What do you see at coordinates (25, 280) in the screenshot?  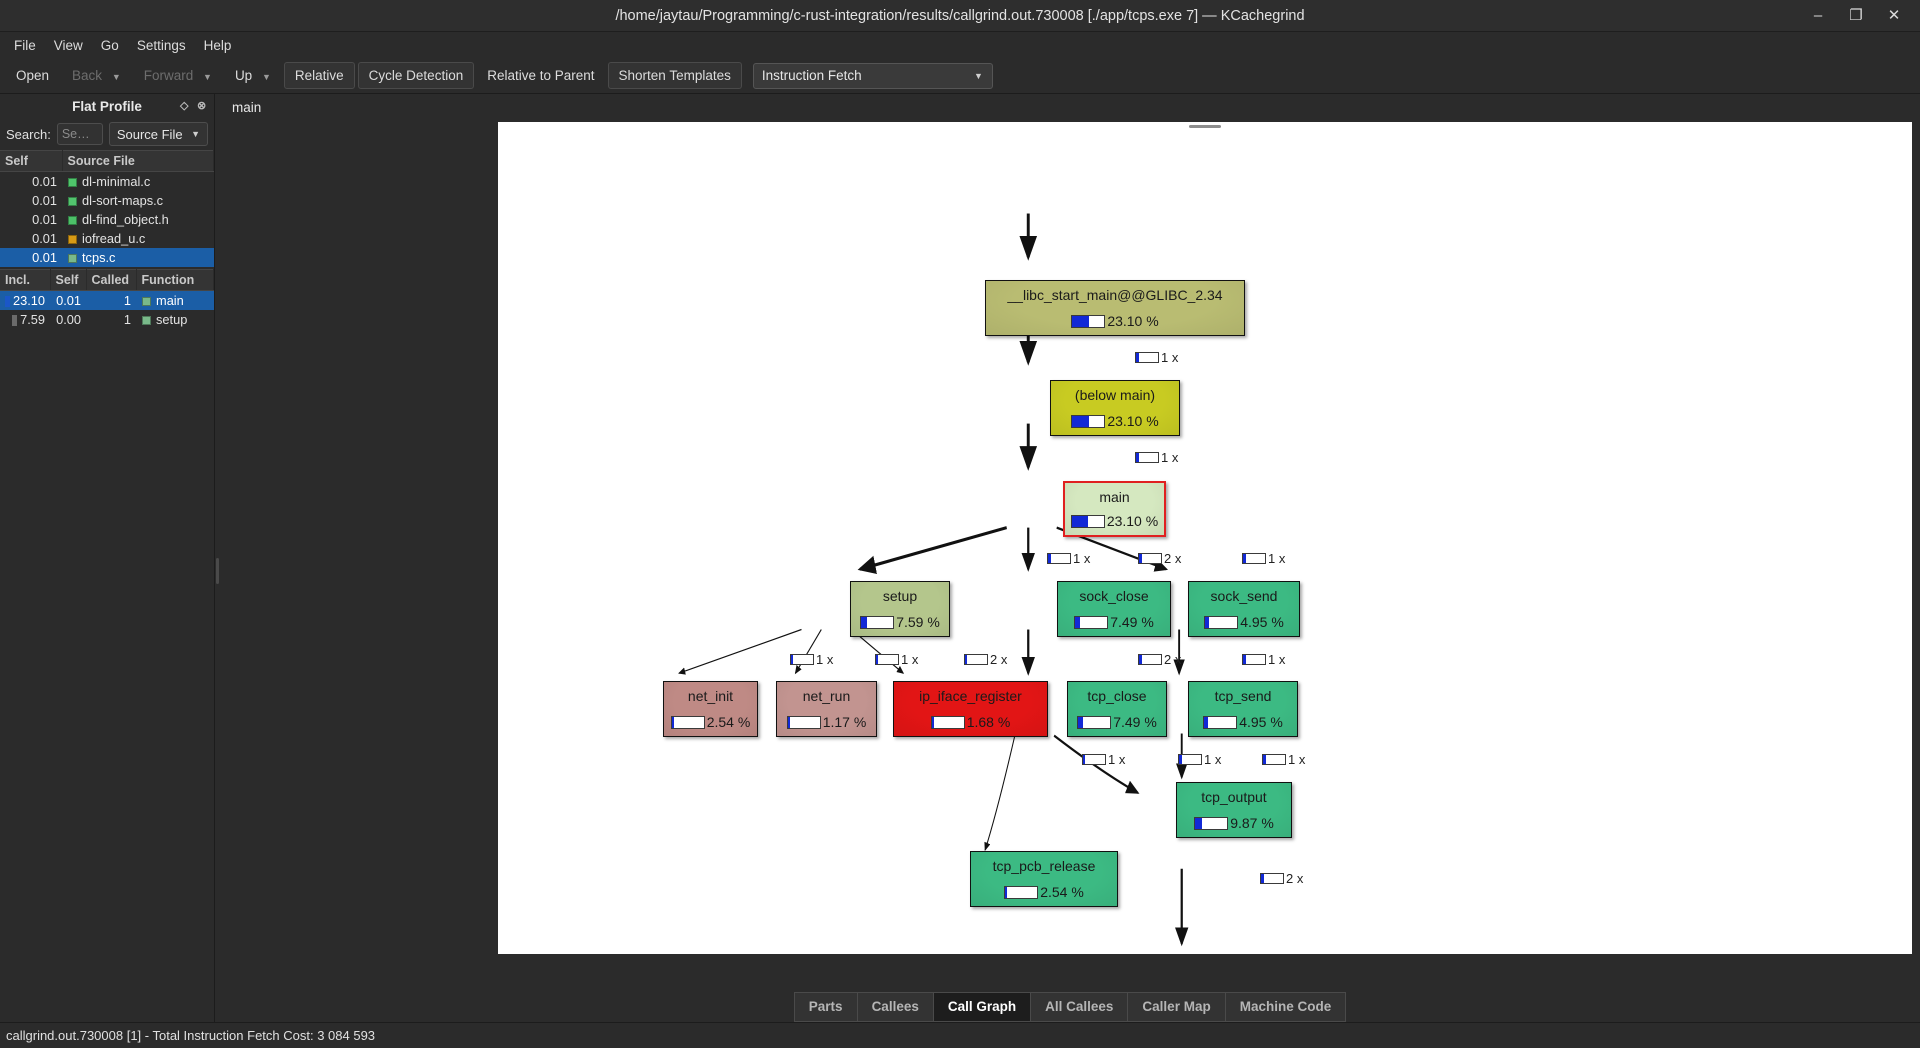 I see `col-incl: Incl.` at bounding box center [25, 280].